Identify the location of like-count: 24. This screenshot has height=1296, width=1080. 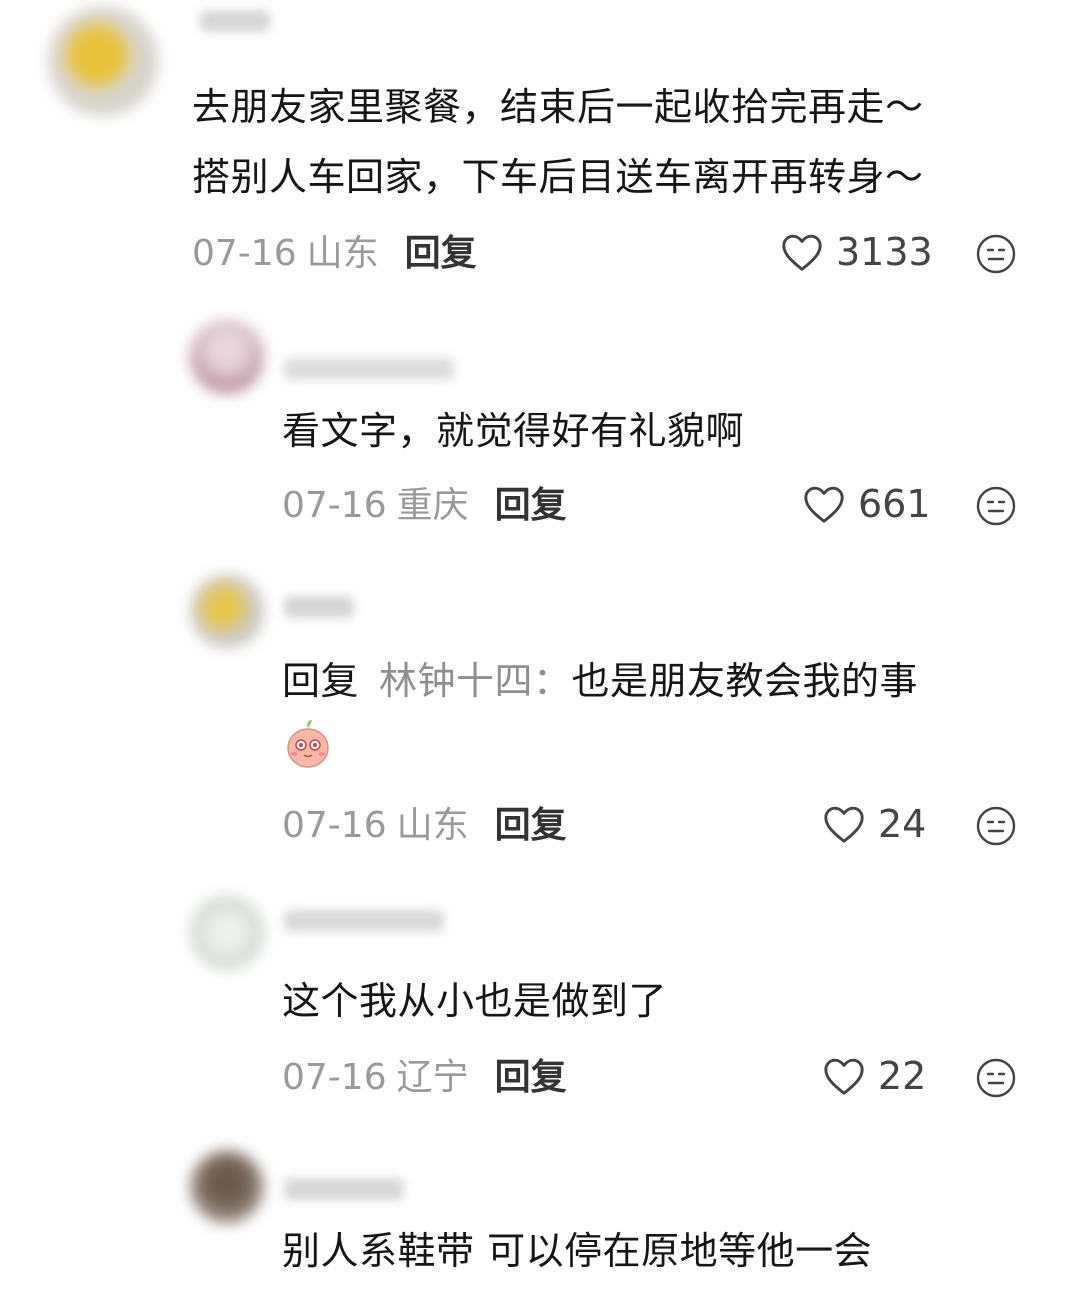
(902, 824).